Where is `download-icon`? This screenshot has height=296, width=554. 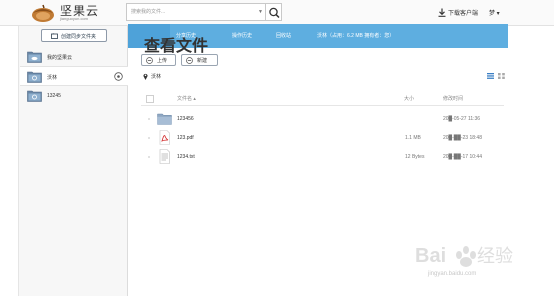 download-icon is located at coordinates (442, 12).